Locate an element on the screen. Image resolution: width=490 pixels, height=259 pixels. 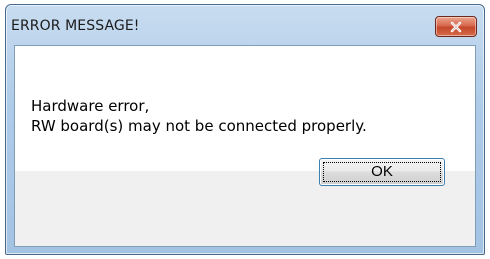
message-line-1: Hardware error, is located at coordinates (90, 106).